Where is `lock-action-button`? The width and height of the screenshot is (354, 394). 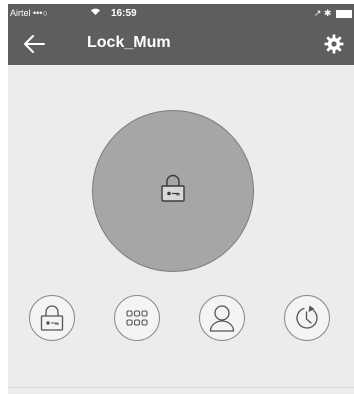 lock-action-button is located at coordinates (52, 318).